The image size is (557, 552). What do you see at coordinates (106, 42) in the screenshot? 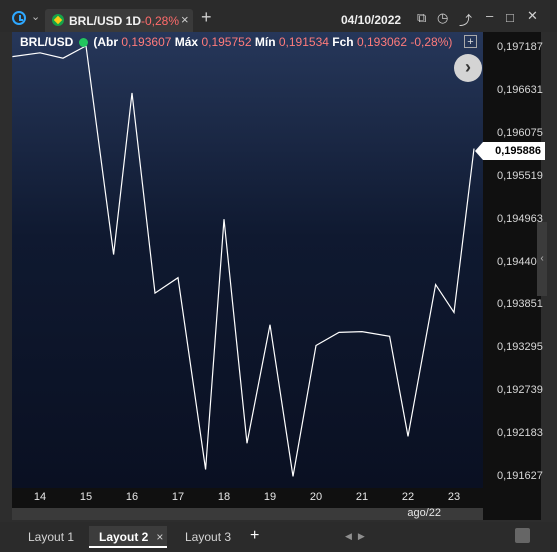
I see `open-label: (Abr` at bounding box center [106, 42].